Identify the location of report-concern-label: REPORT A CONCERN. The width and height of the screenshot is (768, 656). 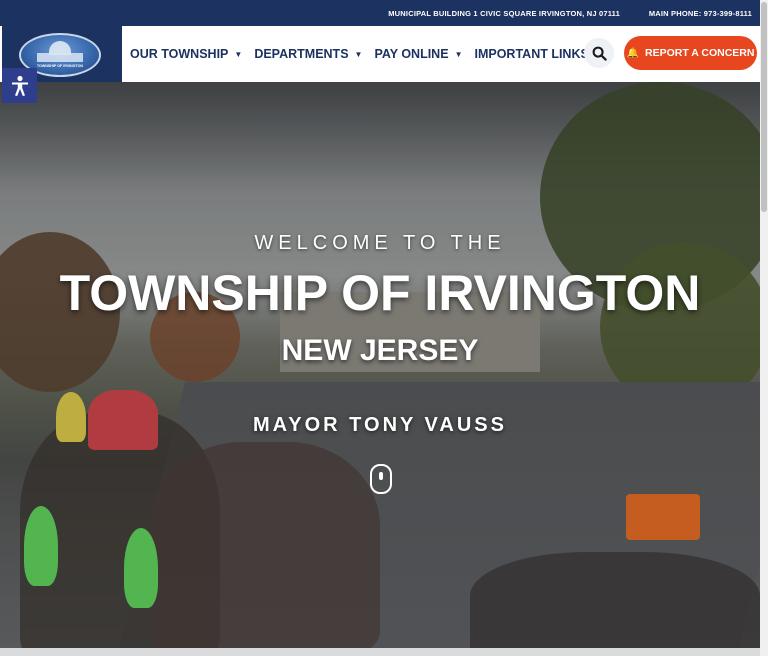
(699, 53).